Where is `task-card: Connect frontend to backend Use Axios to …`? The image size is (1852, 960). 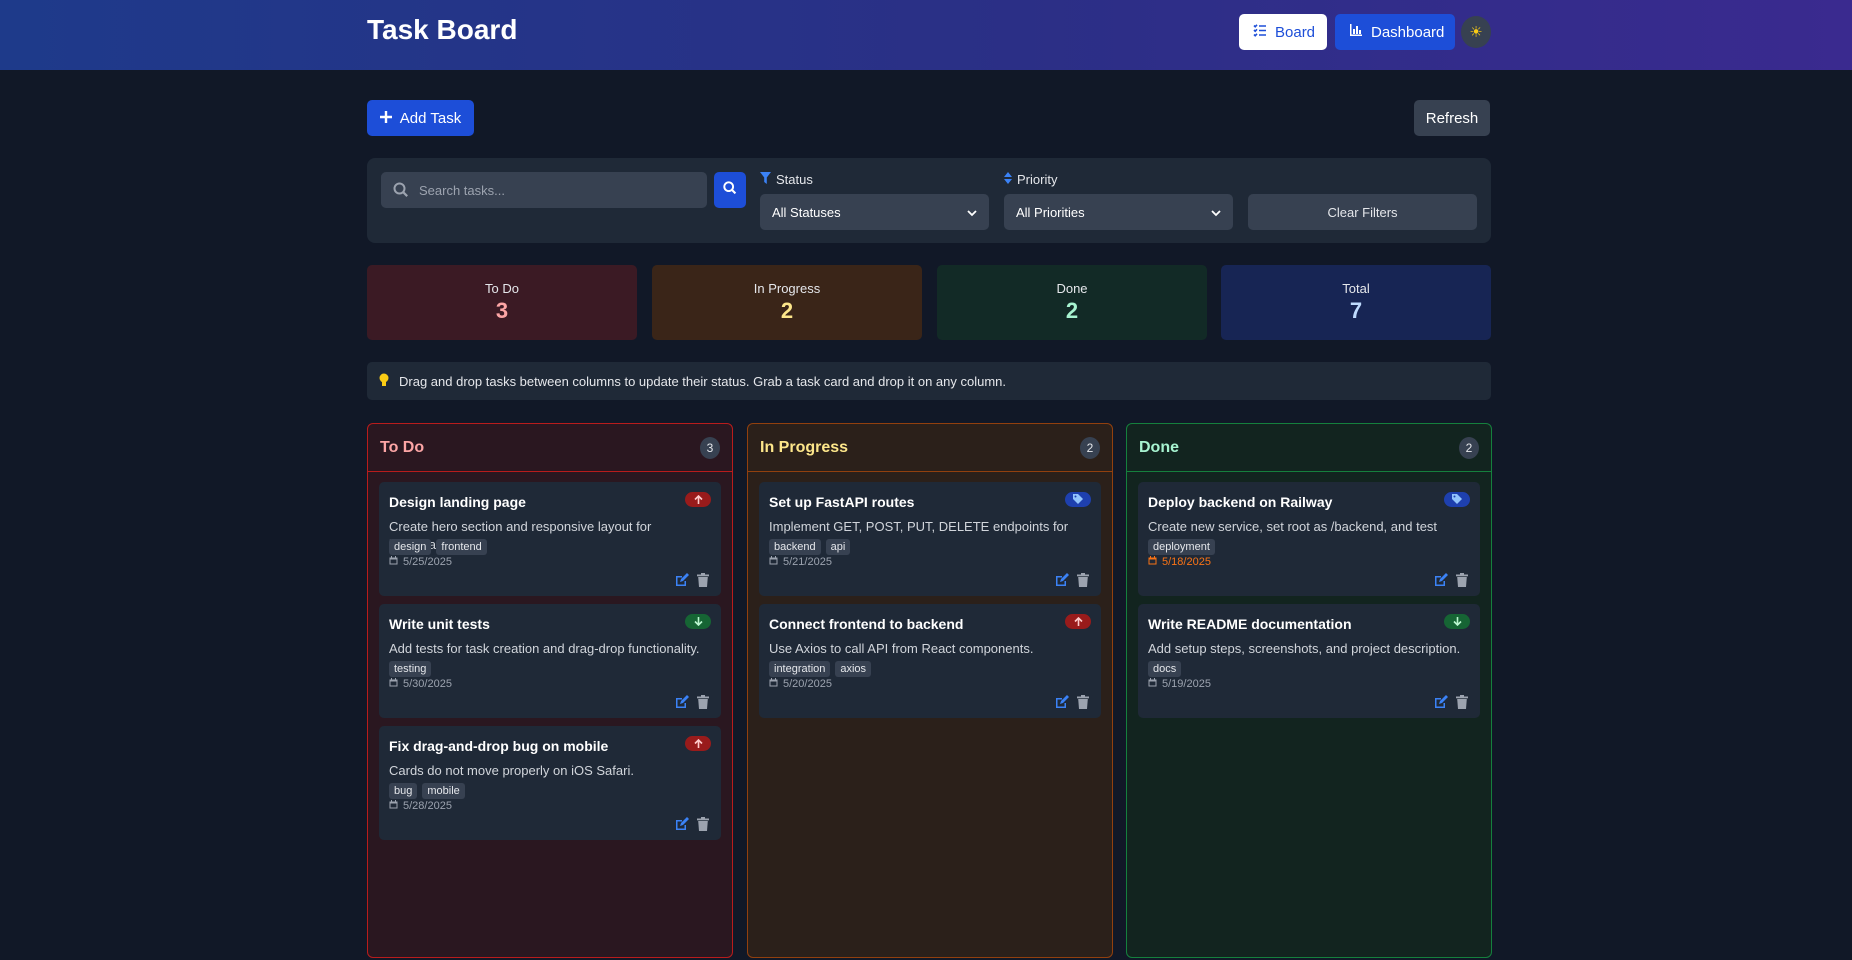
task-card: Connect frontend to backend Use Axios to … is located at coordinates (930, 661).